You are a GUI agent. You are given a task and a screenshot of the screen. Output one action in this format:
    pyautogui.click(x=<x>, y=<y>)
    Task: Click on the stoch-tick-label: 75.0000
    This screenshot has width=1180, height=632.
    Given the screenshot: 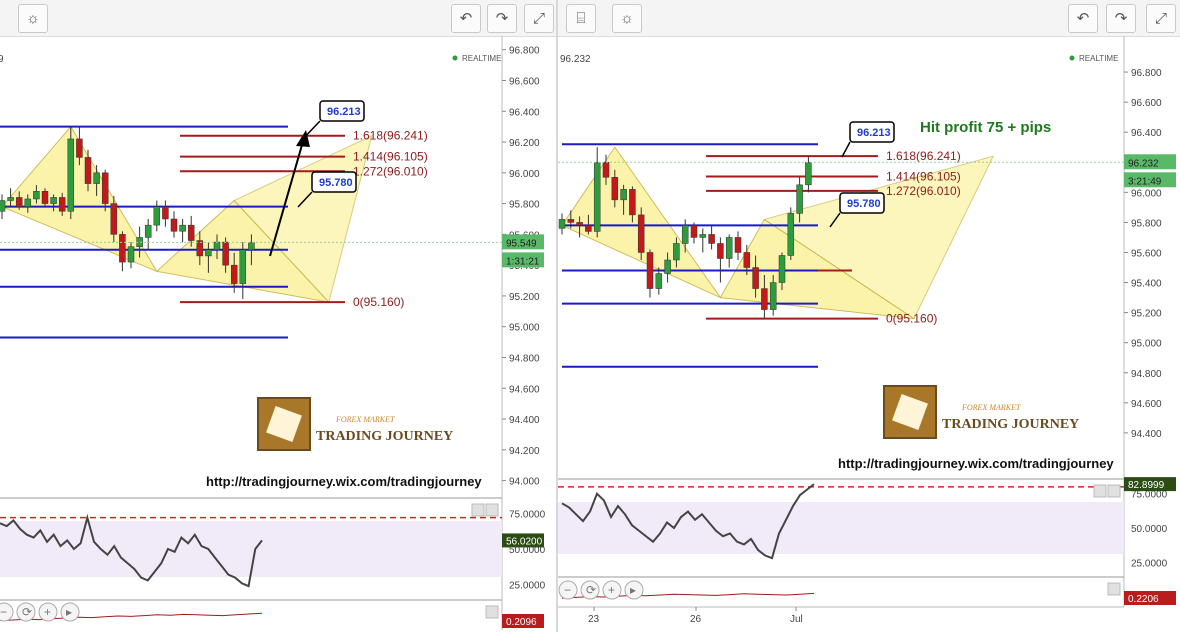 What is the action you would take?
    pyautogui.click(x=527, y=514)
    